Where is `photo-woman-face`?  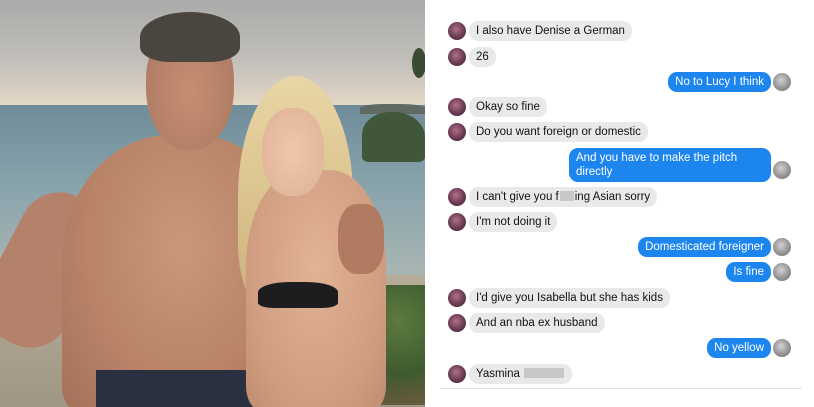 photo-woman-face is located at coordinates (293, 152).